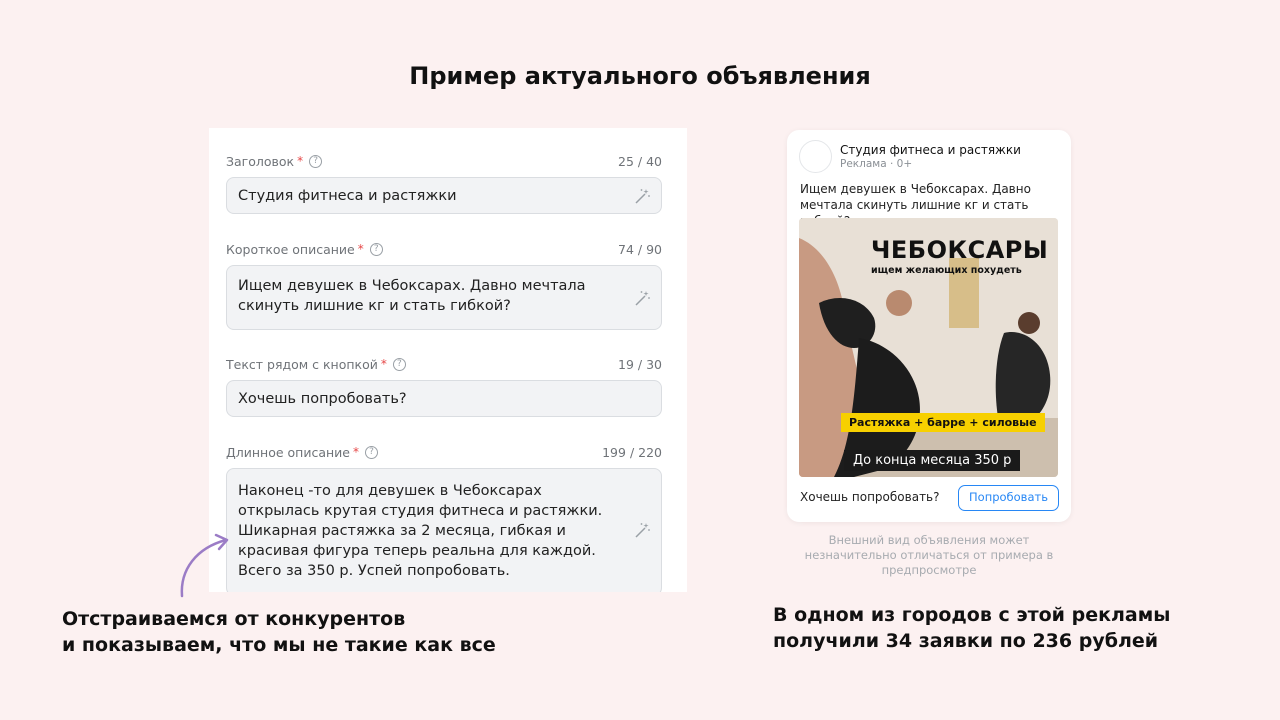 The height and width of the screenshot is (720, 1280). What do you see at coordinates (302, 364) in the screenshot?
I see `field-label: Текст рядом с кнопкой` at bounding box center [302, 364].